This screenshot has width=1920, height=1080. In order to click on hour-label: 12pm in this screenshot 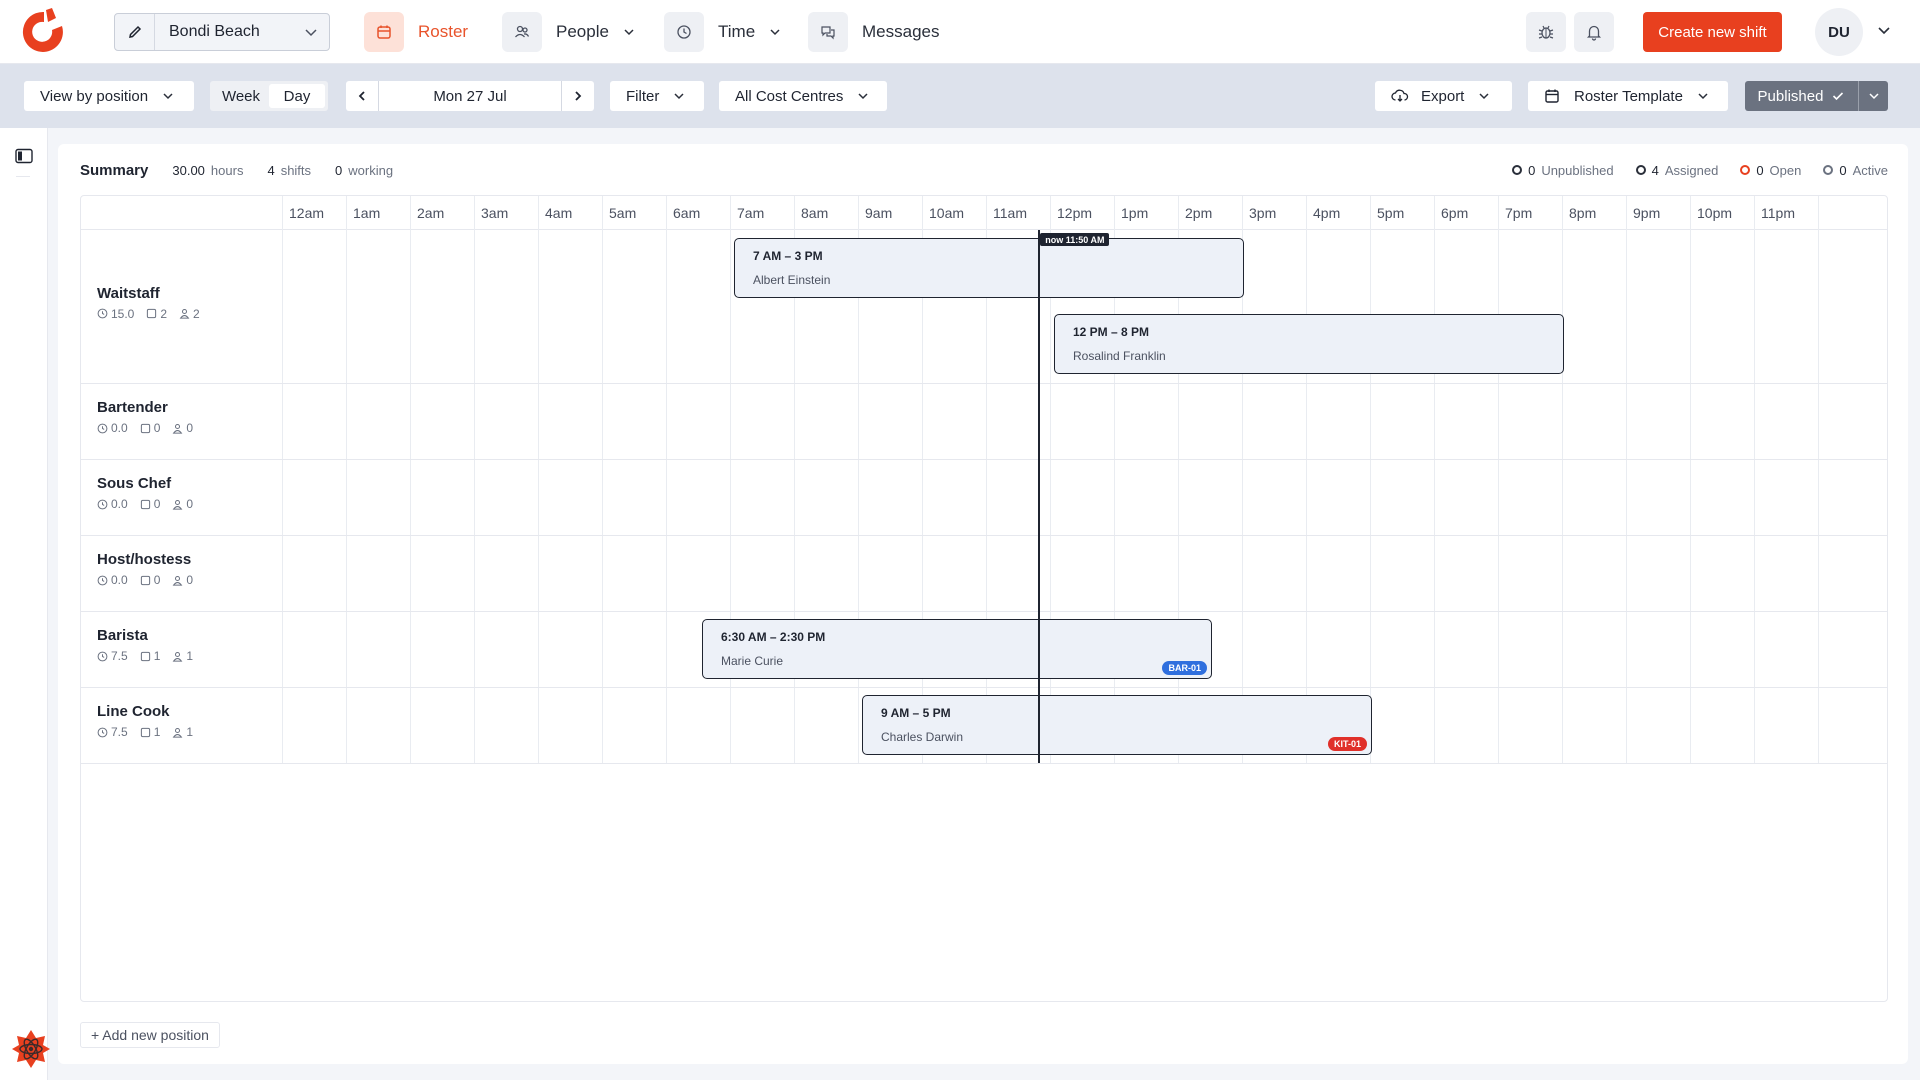, I will do `click(1075, 213)`.